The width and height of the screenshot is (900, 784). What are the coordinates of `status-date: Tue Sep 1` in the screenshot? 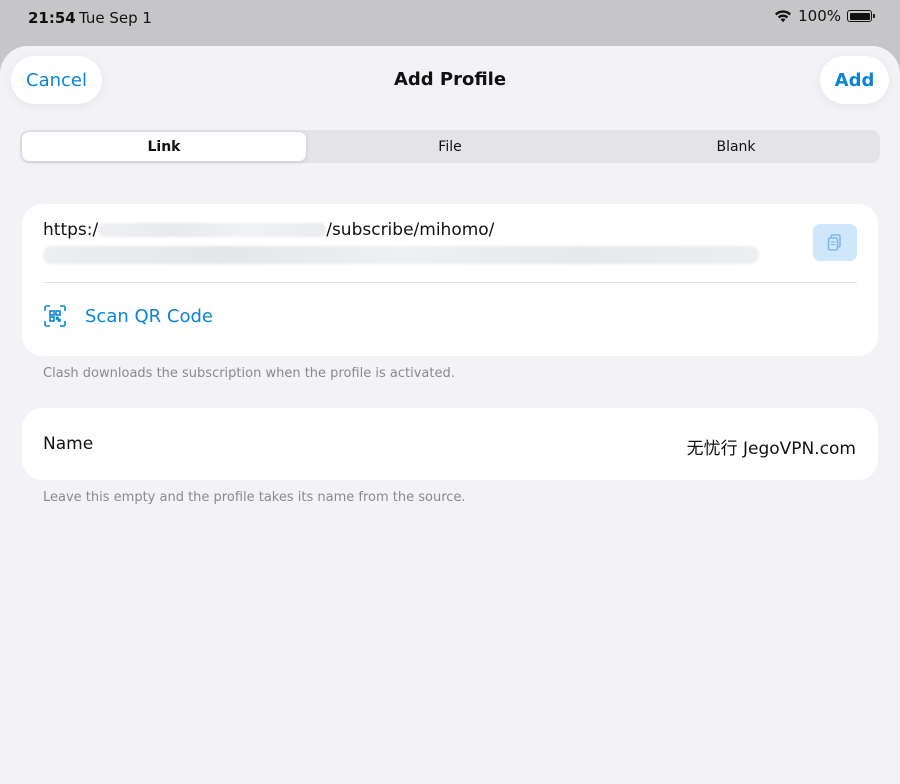 It's located at (115, 18).